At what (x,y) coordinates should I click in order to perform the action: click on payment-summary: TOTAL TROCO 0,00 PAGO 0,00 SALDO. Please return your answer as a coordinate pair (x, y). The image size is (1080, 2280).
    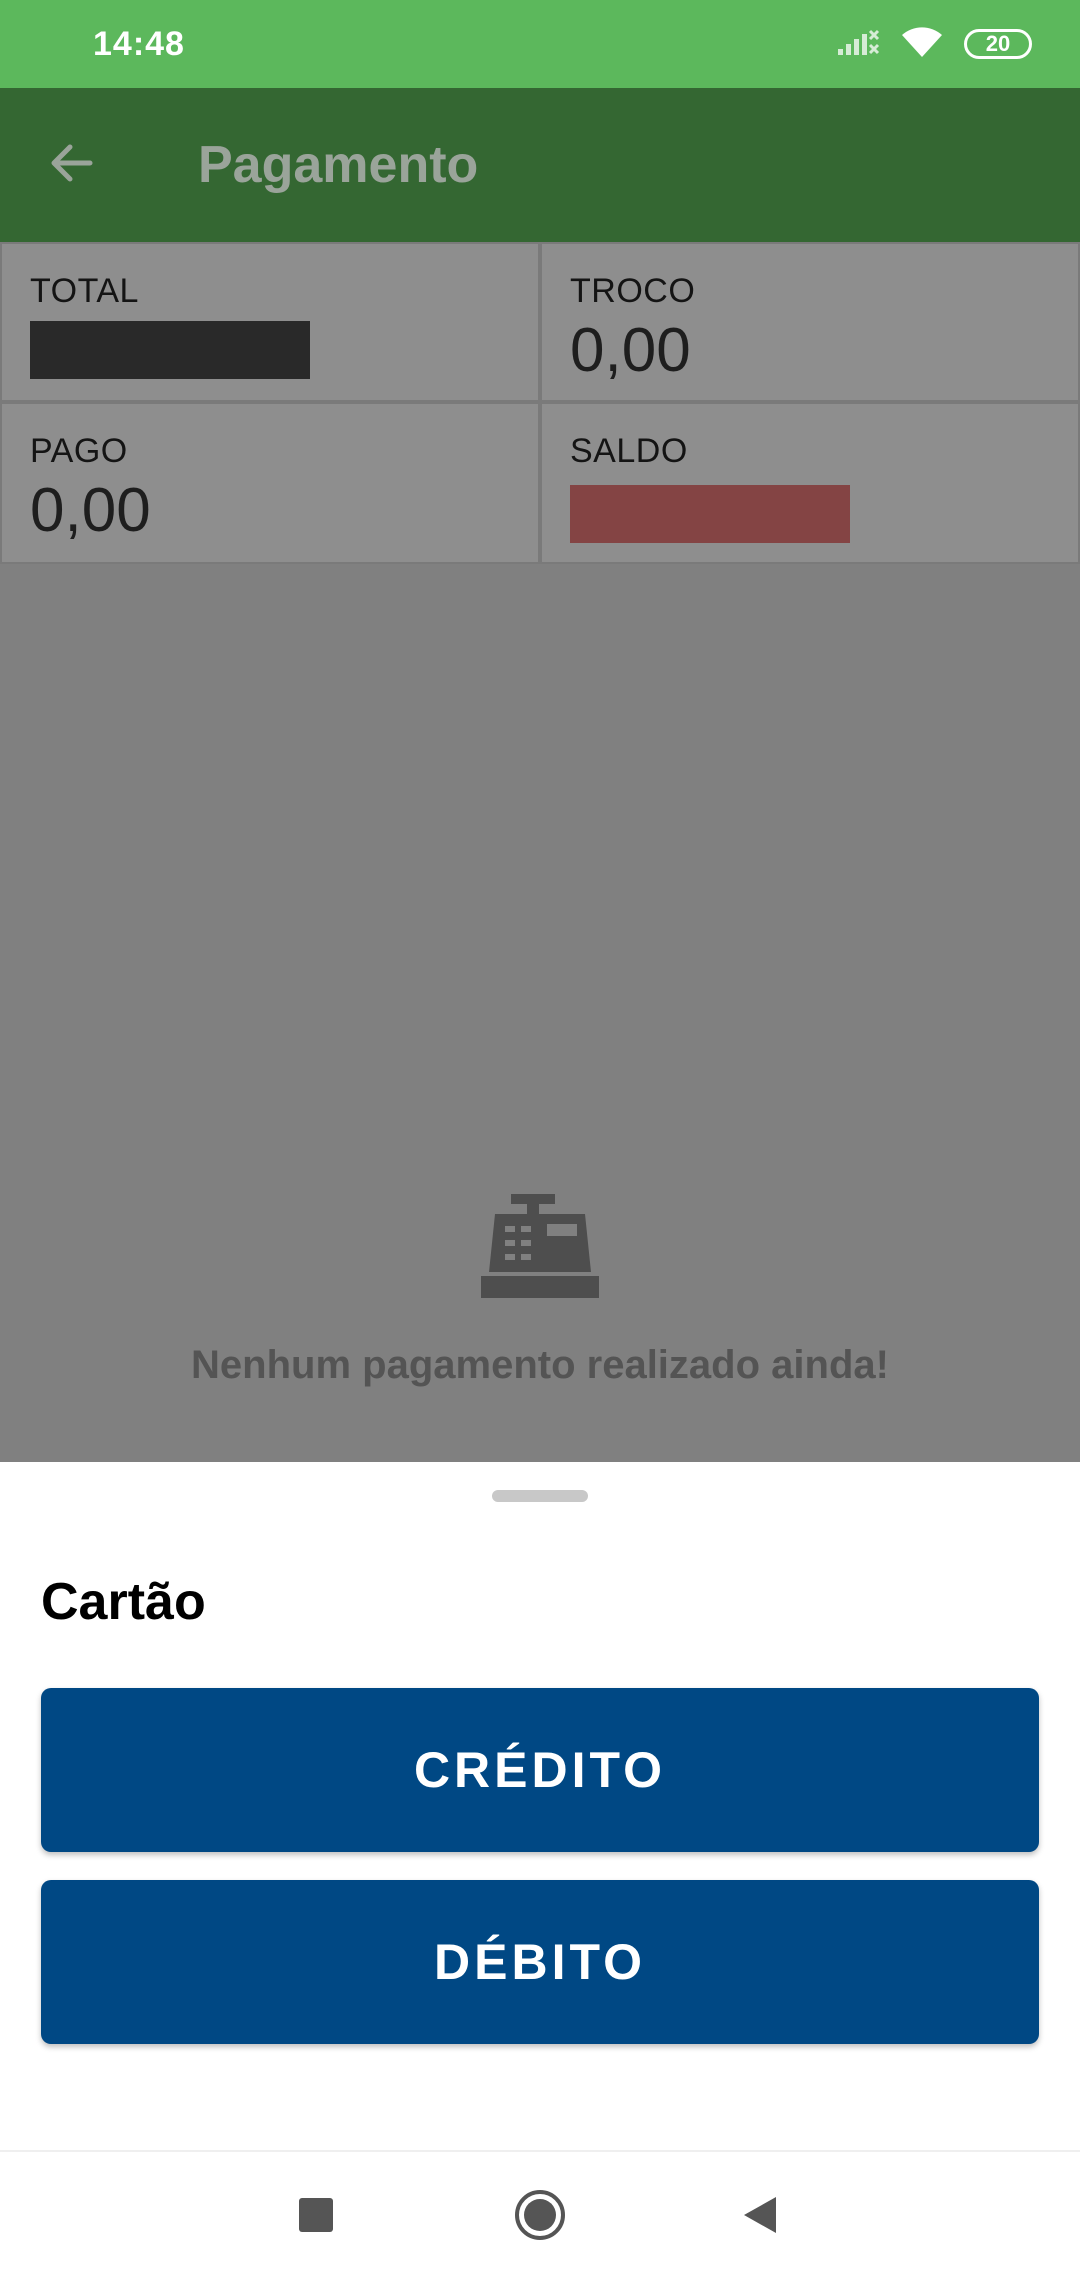
    Looking at the image, I should click on (540, 403).